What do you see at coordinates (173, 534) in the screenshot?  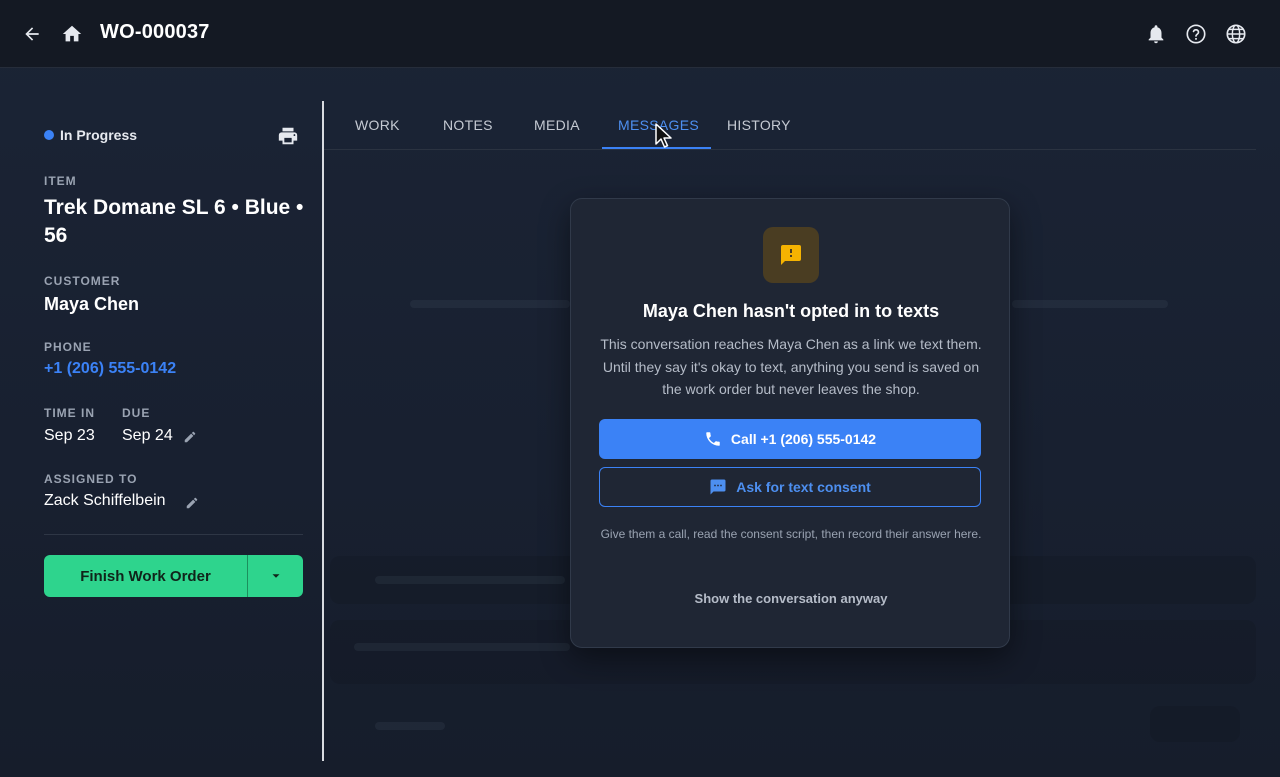 I see `left-divider` at bounding box center [173, 534].